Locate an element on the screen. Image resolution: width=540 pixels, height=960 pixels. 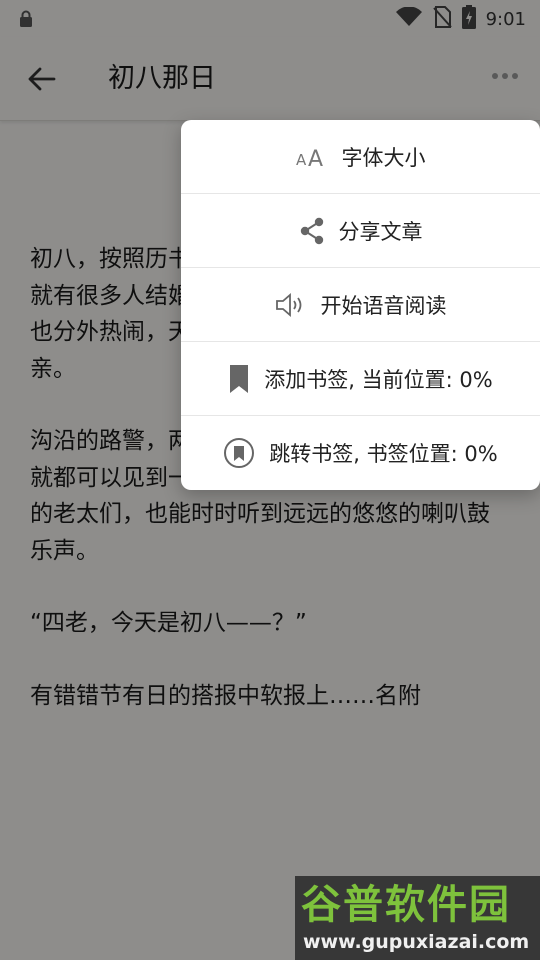
menu-item-add-bookmark: 添加书签, 当前位置: 0% is located at coordinates (360, 379).